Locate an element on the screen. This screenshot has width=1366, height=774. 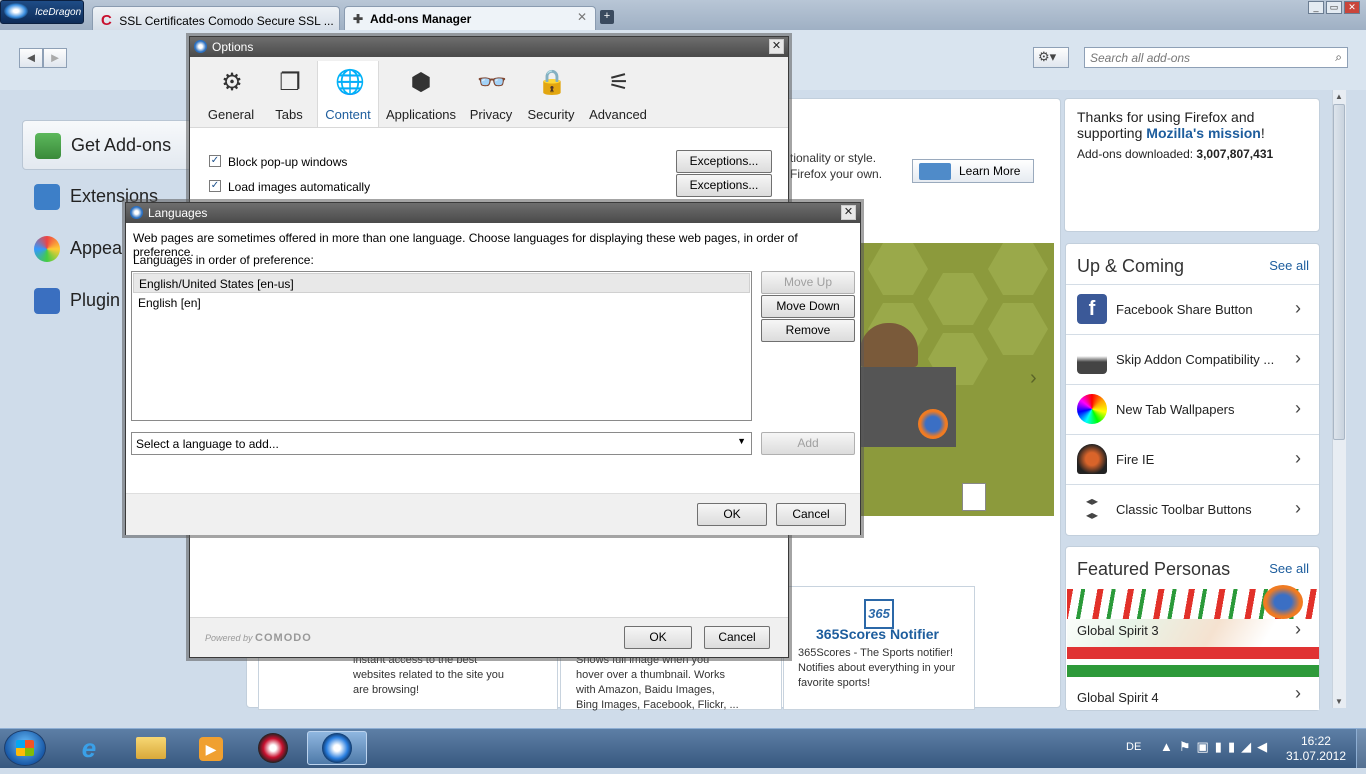
tab-security: 🔒 Security is located at coordinates (551, 95).